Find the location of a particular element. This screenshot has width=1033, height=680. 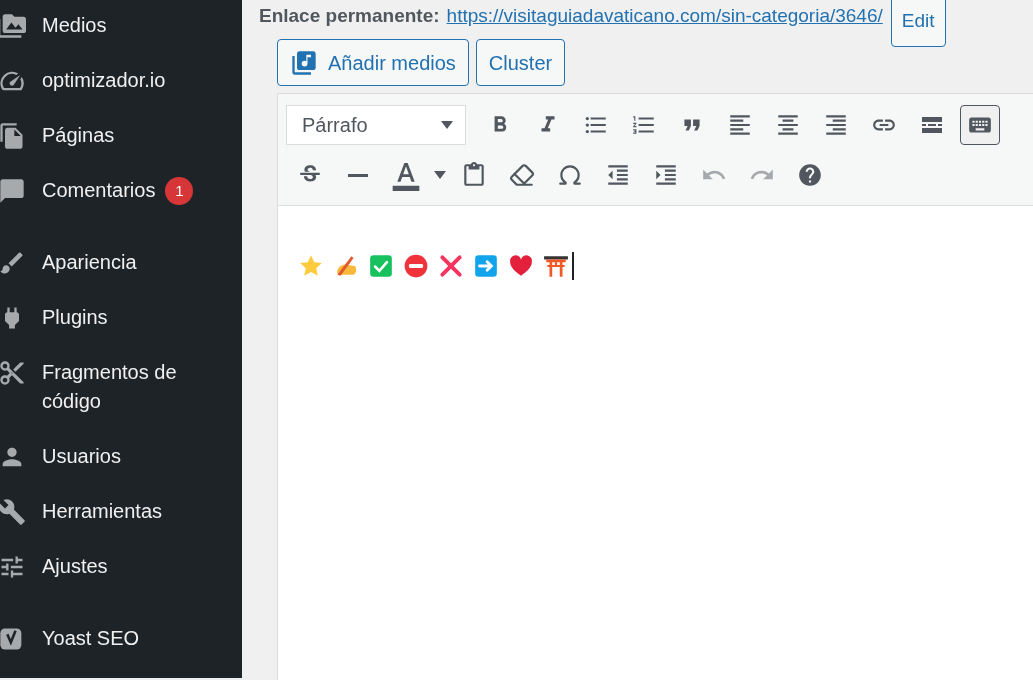

media-icon is located at coordinates (13, 25).